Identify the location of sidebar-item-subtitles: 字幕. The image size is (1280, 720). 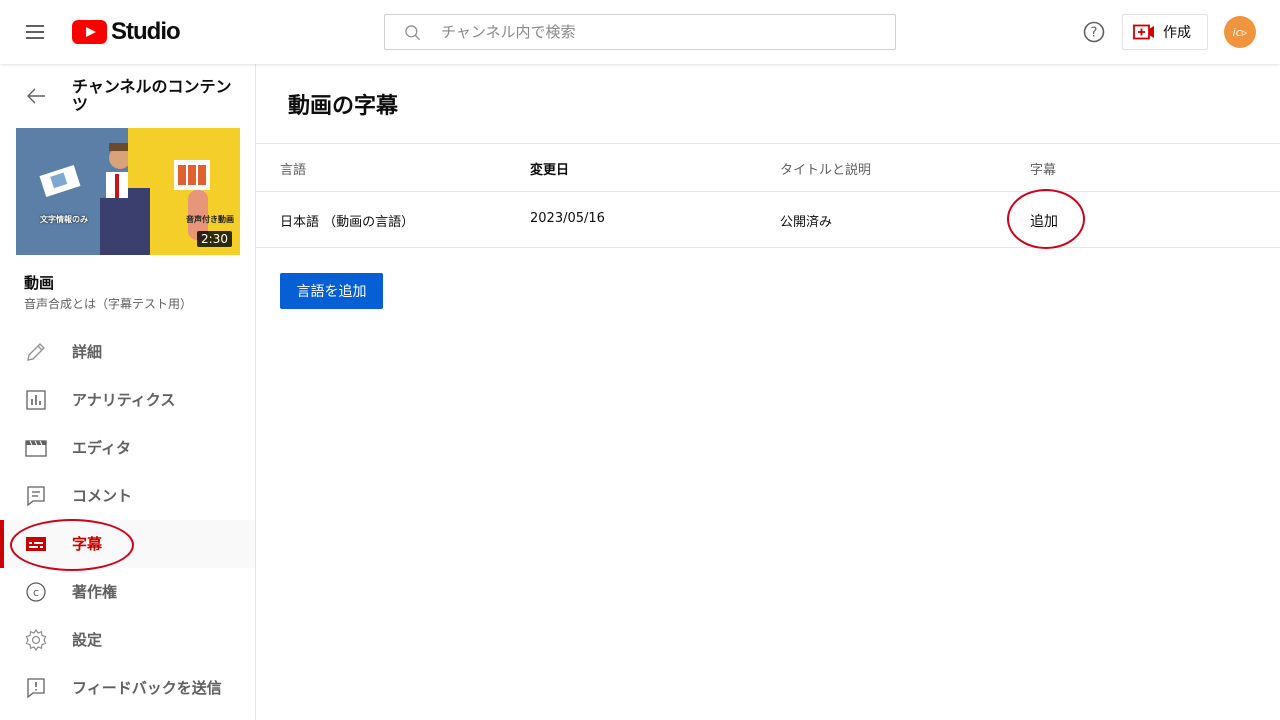
(127, 544).